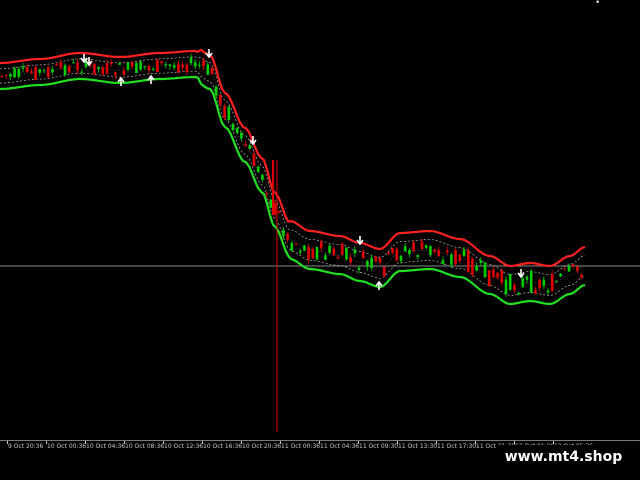 This screenshot has width=640, height=480. Describe the element at coordinates (418, 446) in the screenshot. I see `time-tick-label: 11 Oct 13:30` at that location.